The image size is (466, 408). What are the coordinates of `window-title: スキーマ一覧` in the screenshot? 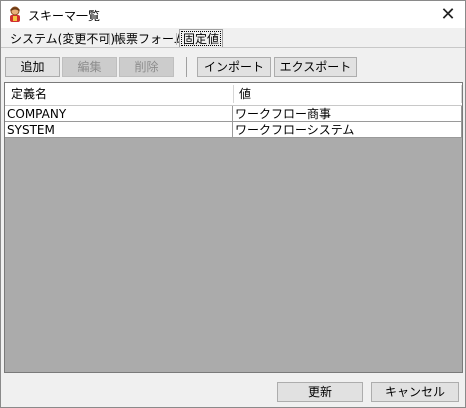 It's located at (64, 16).